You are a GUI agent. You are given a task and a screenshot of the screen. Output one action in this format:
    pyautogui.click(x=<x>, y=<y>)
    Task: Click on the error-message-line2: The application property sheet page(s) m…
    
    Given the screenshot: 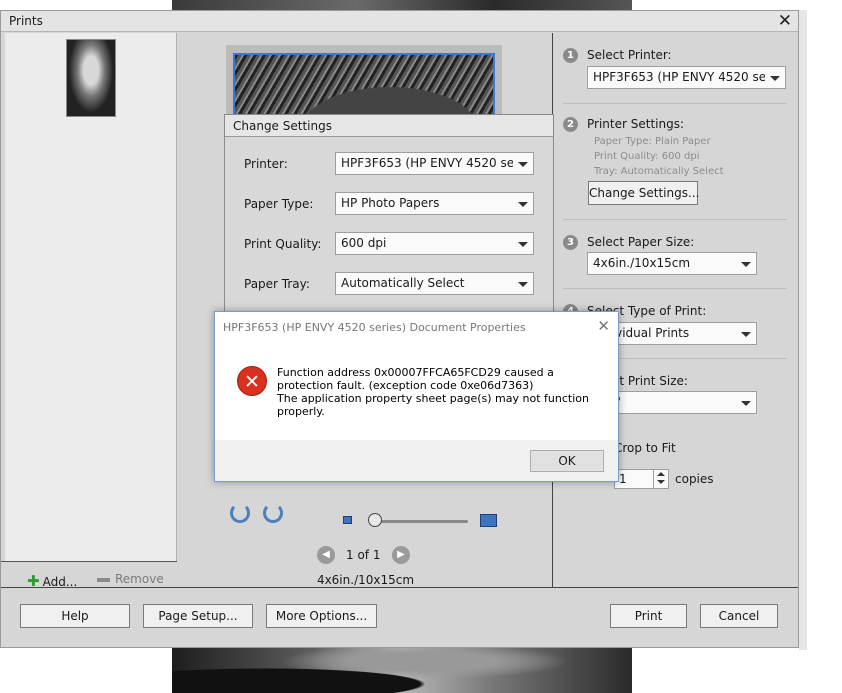 What is the action you would take?
    pyautogui.click(x=433, y=405)
    